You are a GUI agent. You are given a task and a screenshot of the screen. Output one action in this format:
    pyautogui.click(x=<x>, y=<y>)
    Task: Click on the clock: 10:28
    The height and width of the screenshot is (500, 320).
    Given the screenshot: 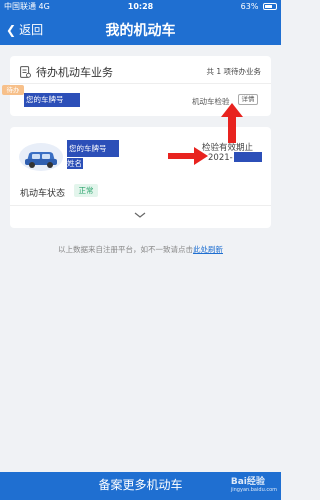 What is the action you would take?
    pyautogui.click(x=140, y=6)
    